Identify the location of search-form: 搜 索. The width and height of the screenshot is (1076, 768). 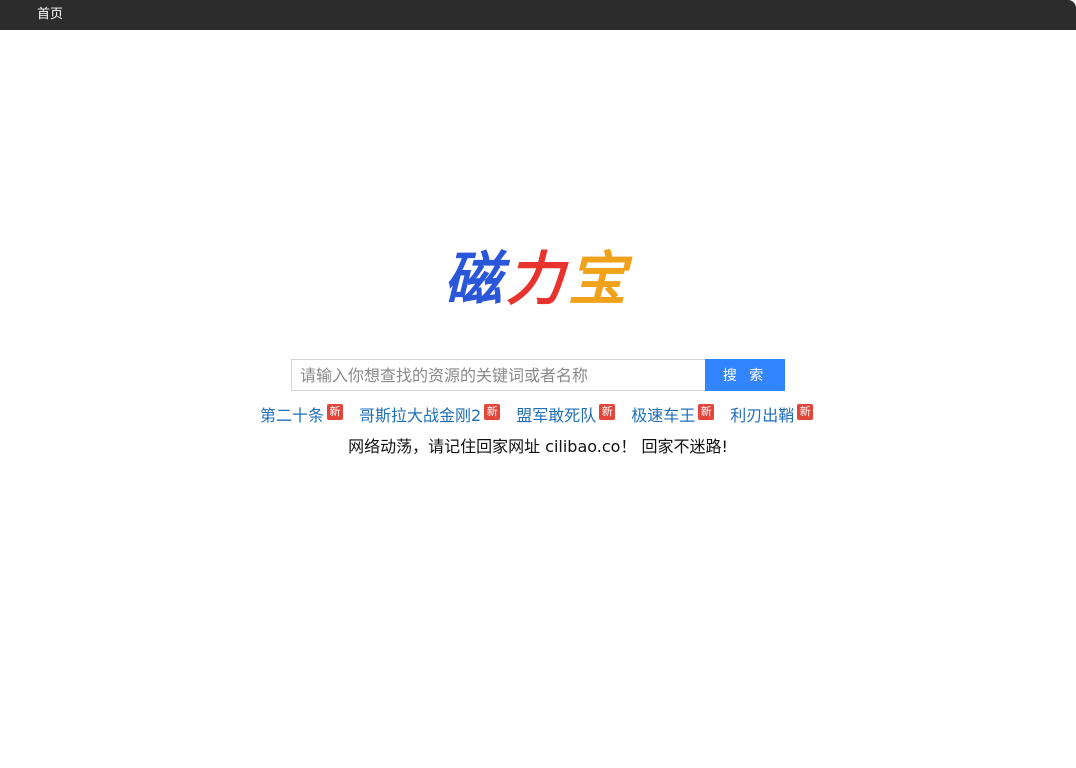
(538, 375).